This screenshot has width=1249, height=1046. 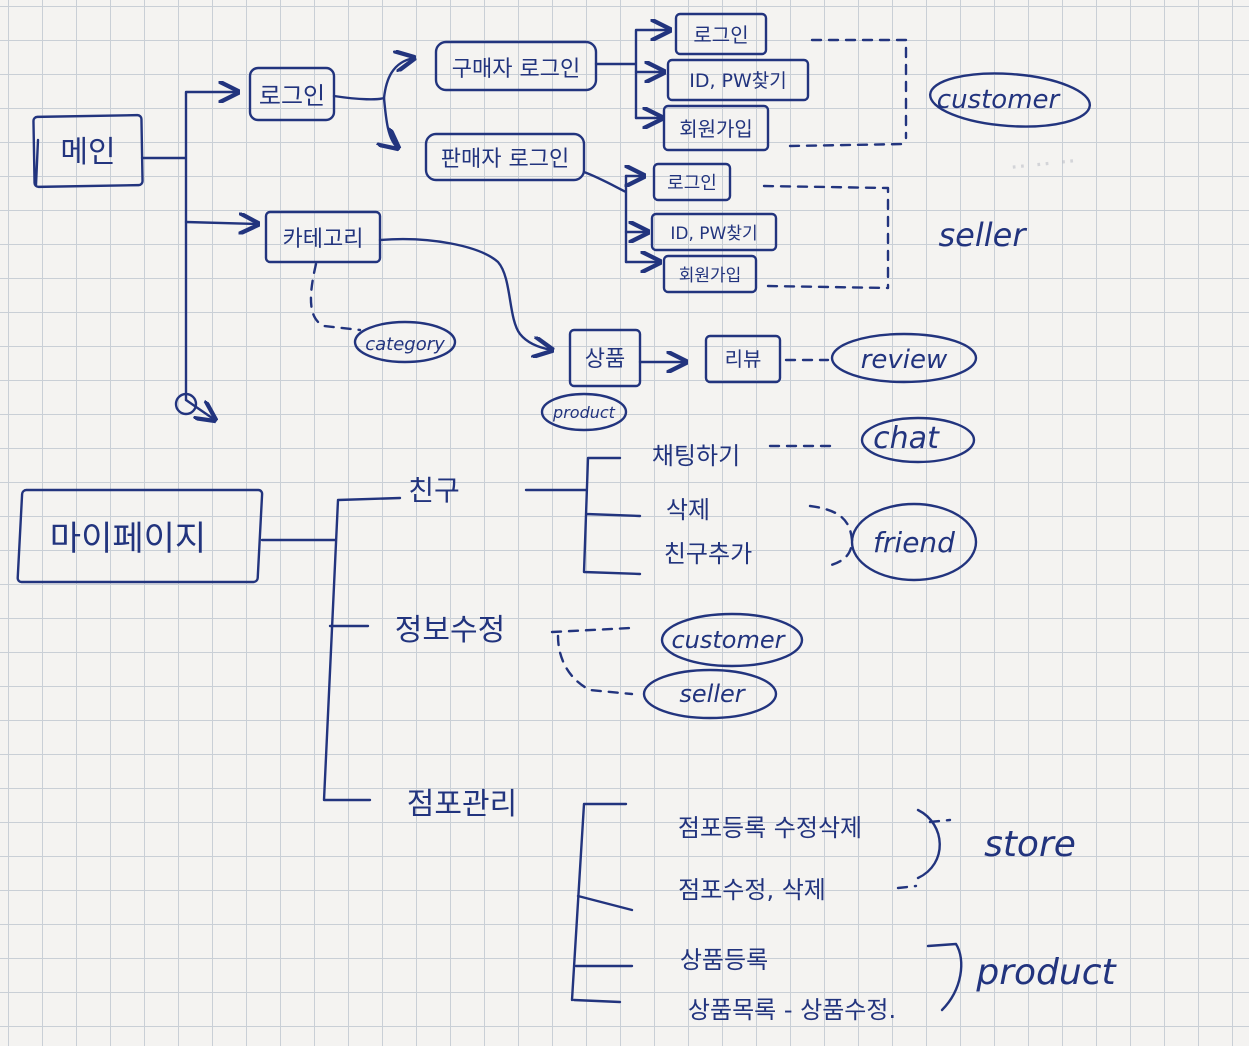 What do you see at coordinates (728, 640) in the screenshot?
I see `info-customer-tag: customer` at bounding box center [728, 640].